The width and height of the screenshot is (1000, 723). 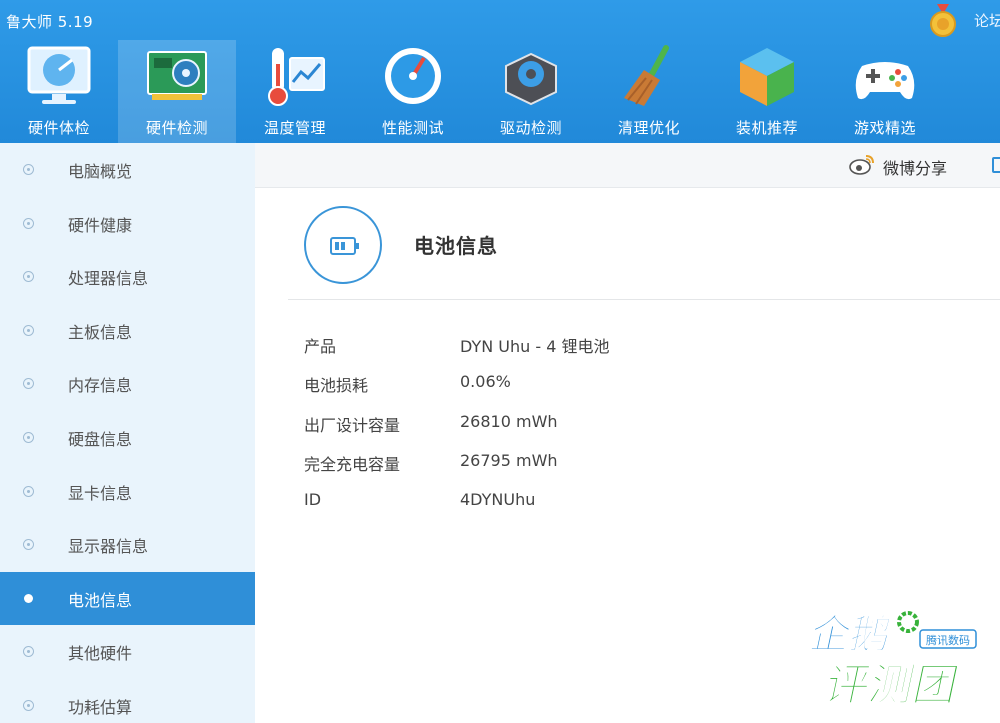 What do you see at coordinates (108, 278) in the screenshot?
I see `sidebar-item-label: 处理器信息` at bounding box center [108, 278].